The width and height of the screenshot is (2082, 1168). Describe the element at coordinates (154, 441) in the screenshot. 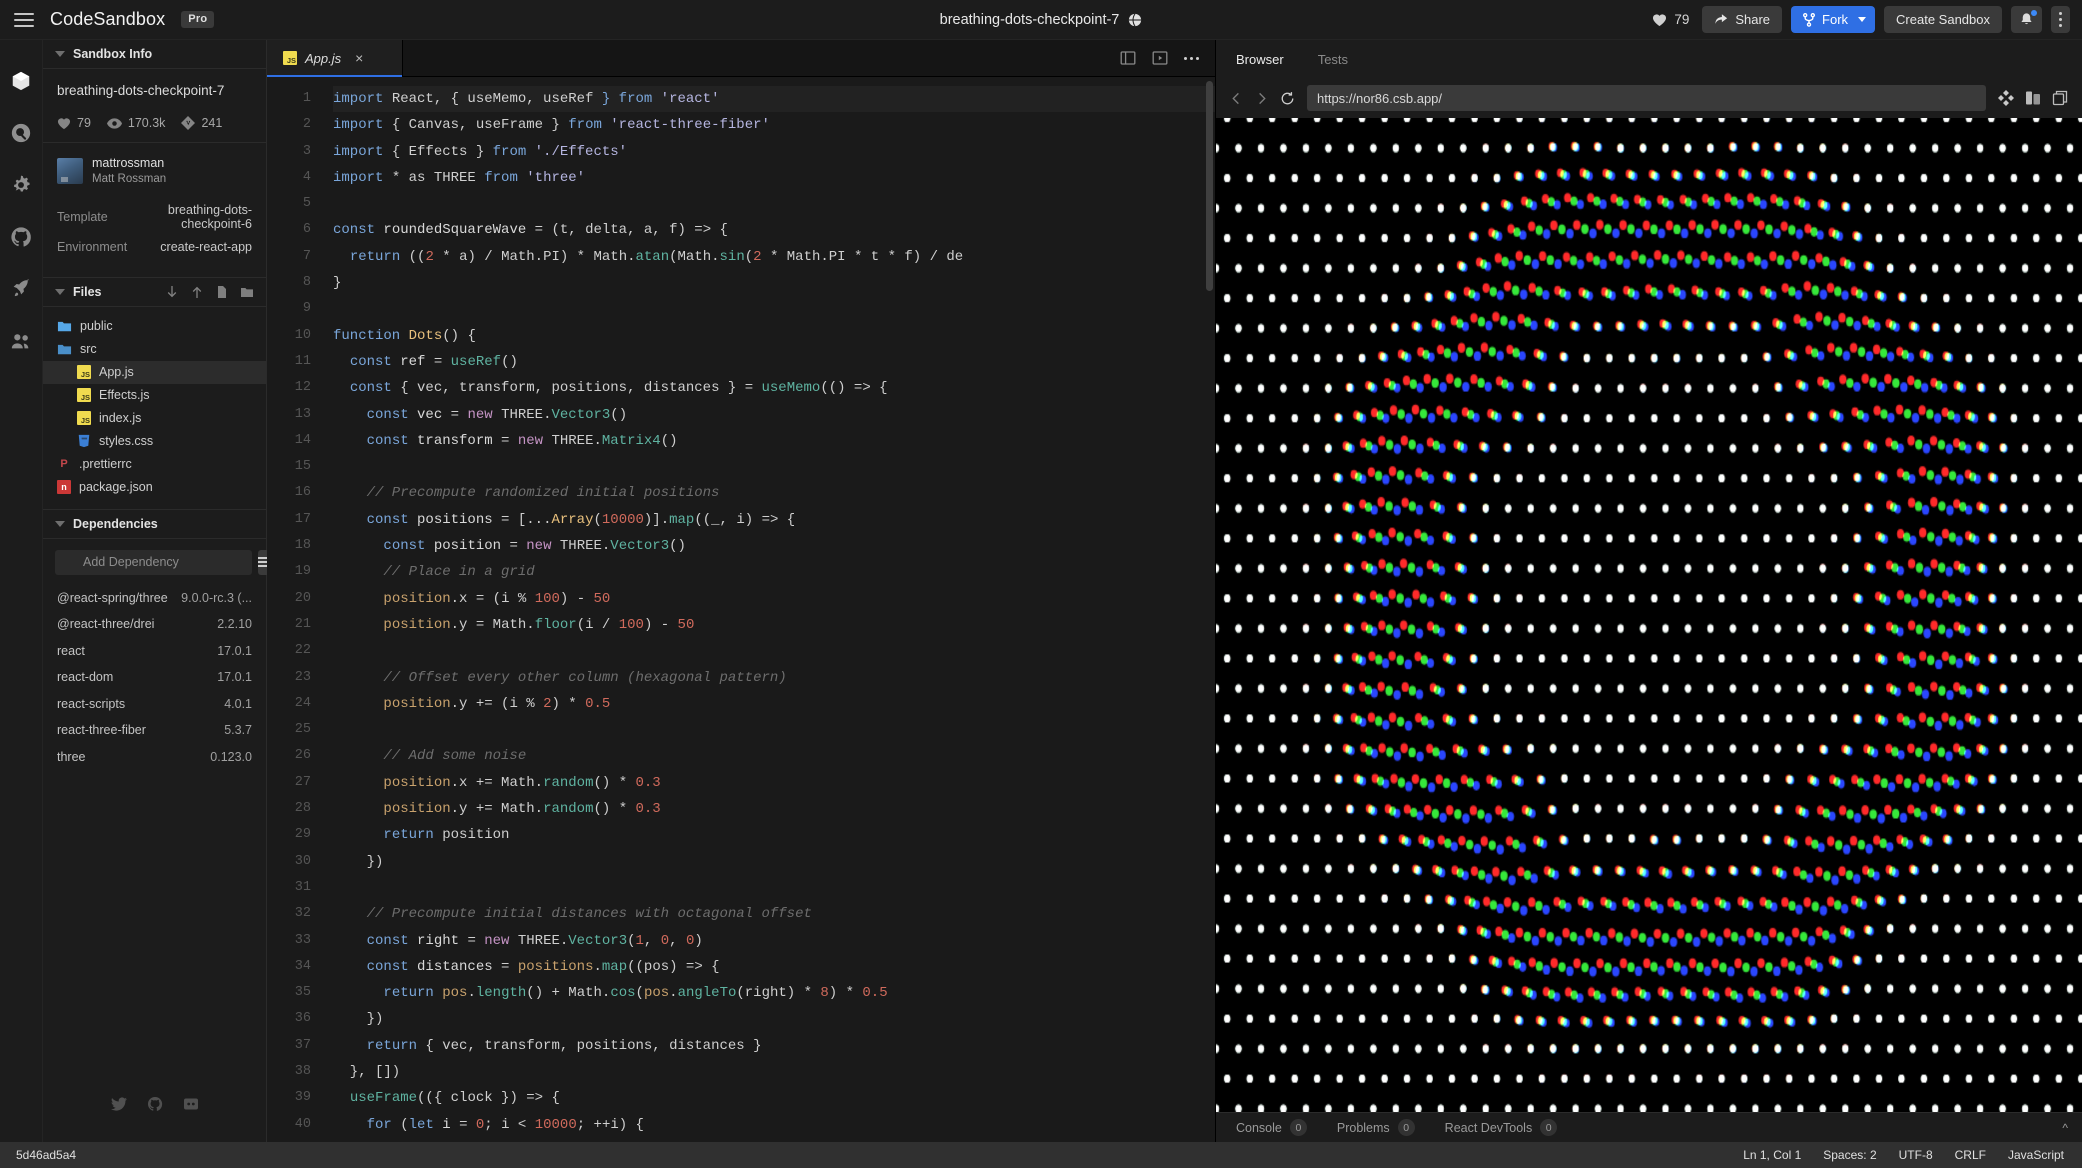

I see `file-row-styles-css: styles.css` at that location.